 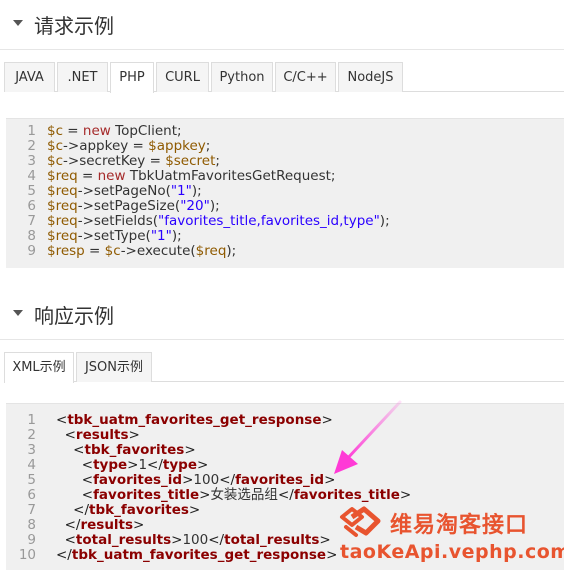 What do you see at coordinates (459, 525) in the screenshot?
I see `watermark-title: 维易淘客接口` at bounding box center [459, 525].